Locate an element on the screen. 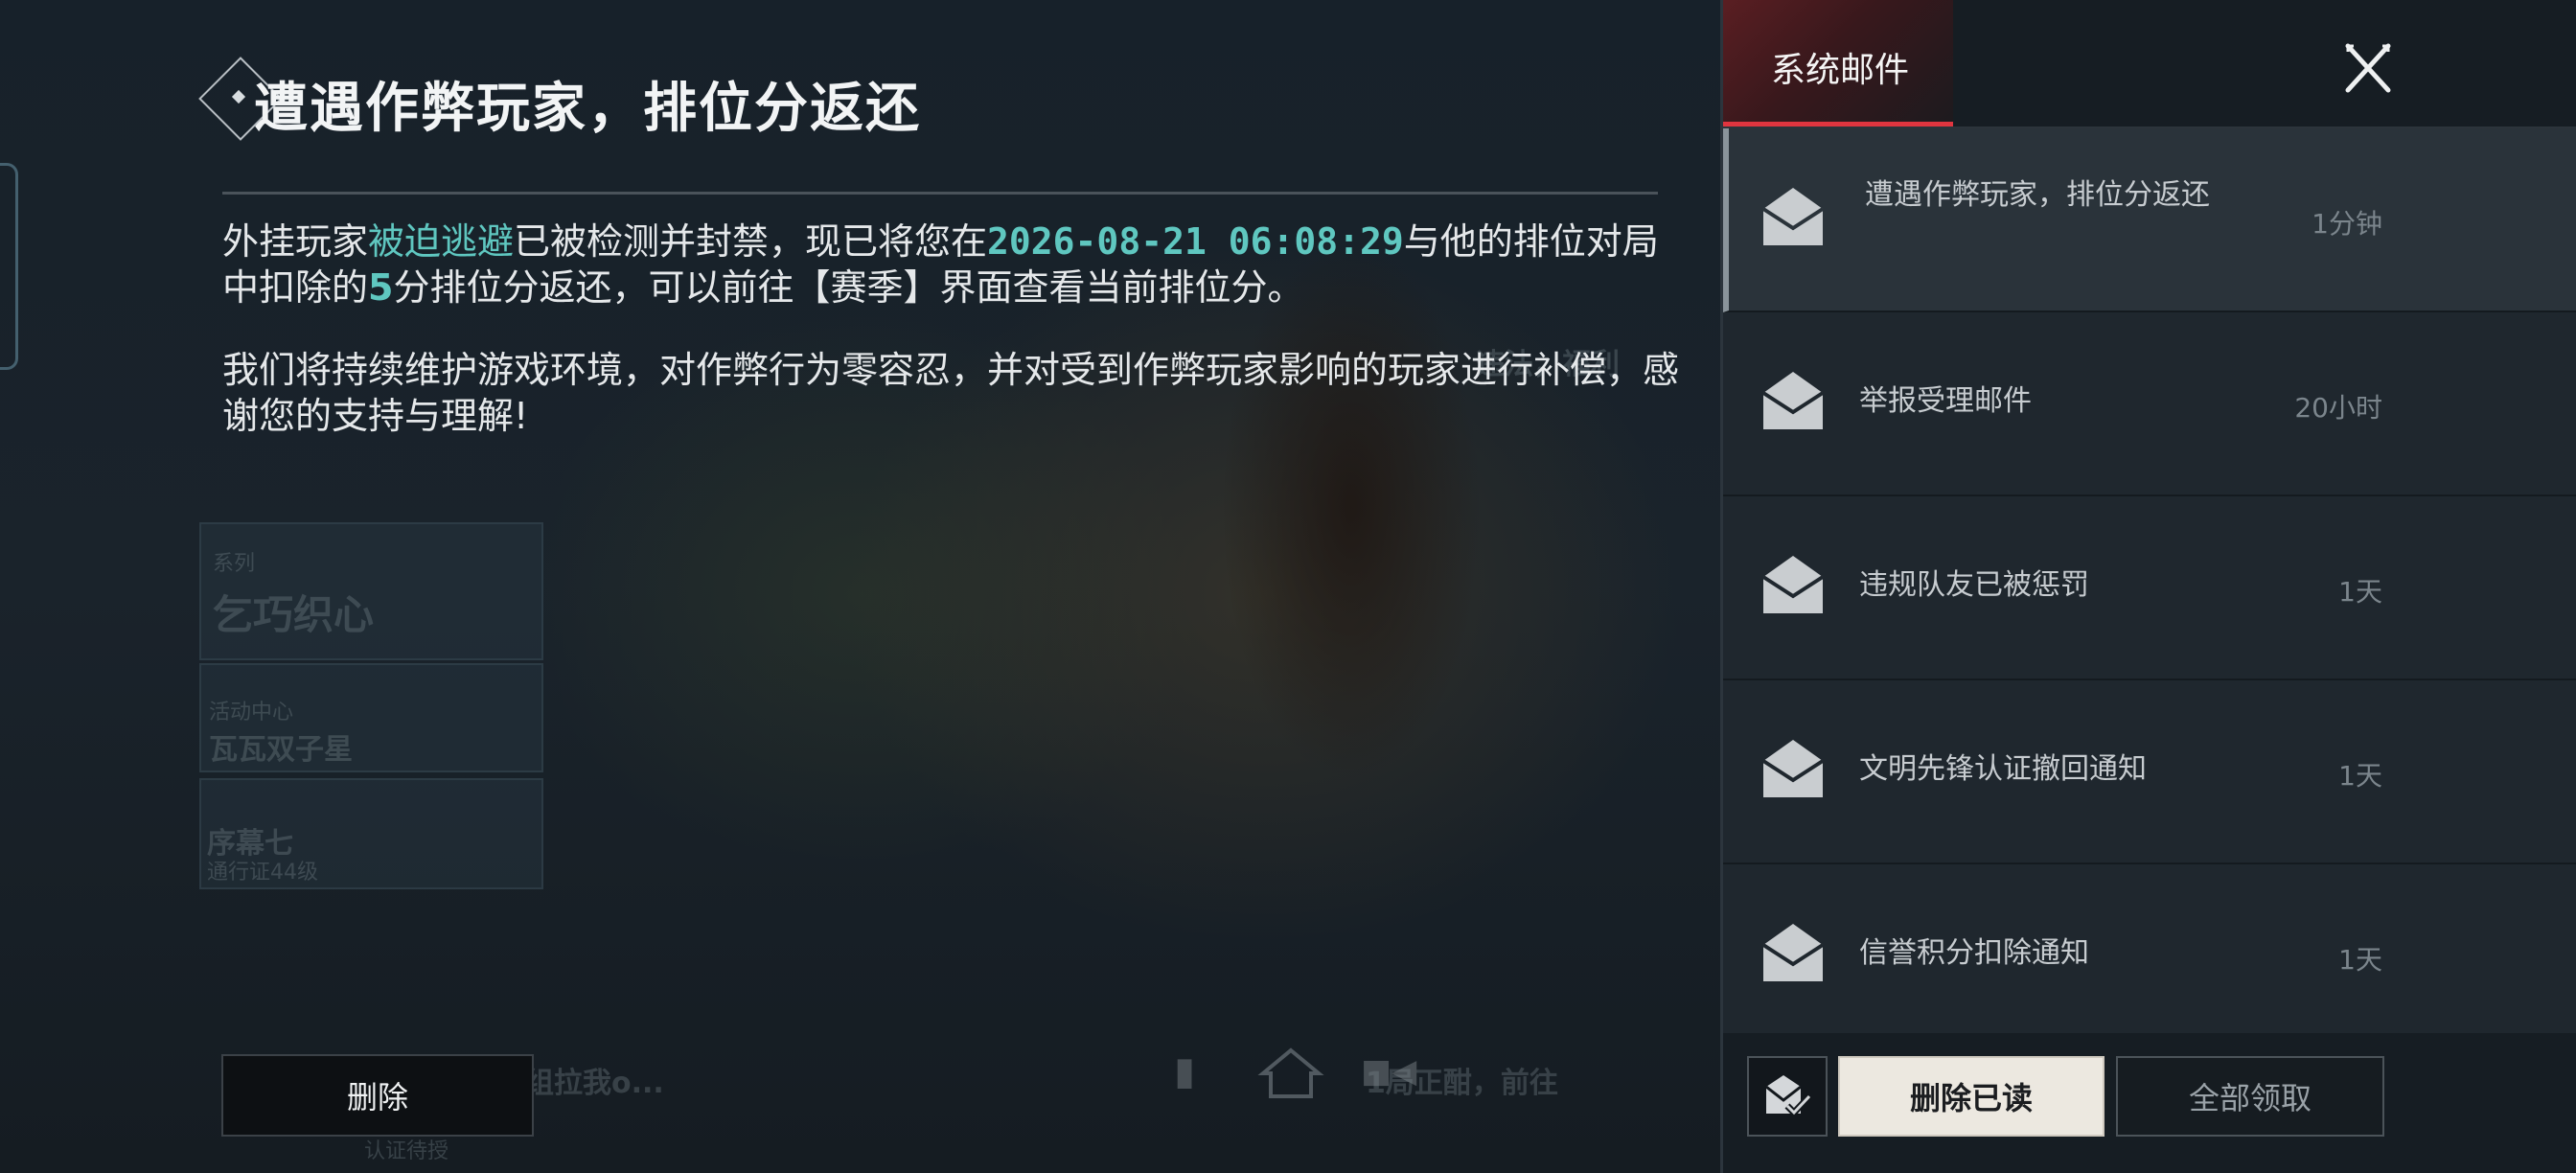 The image size is (2576, 1173). close-button is located at coordinates (2368, 68).